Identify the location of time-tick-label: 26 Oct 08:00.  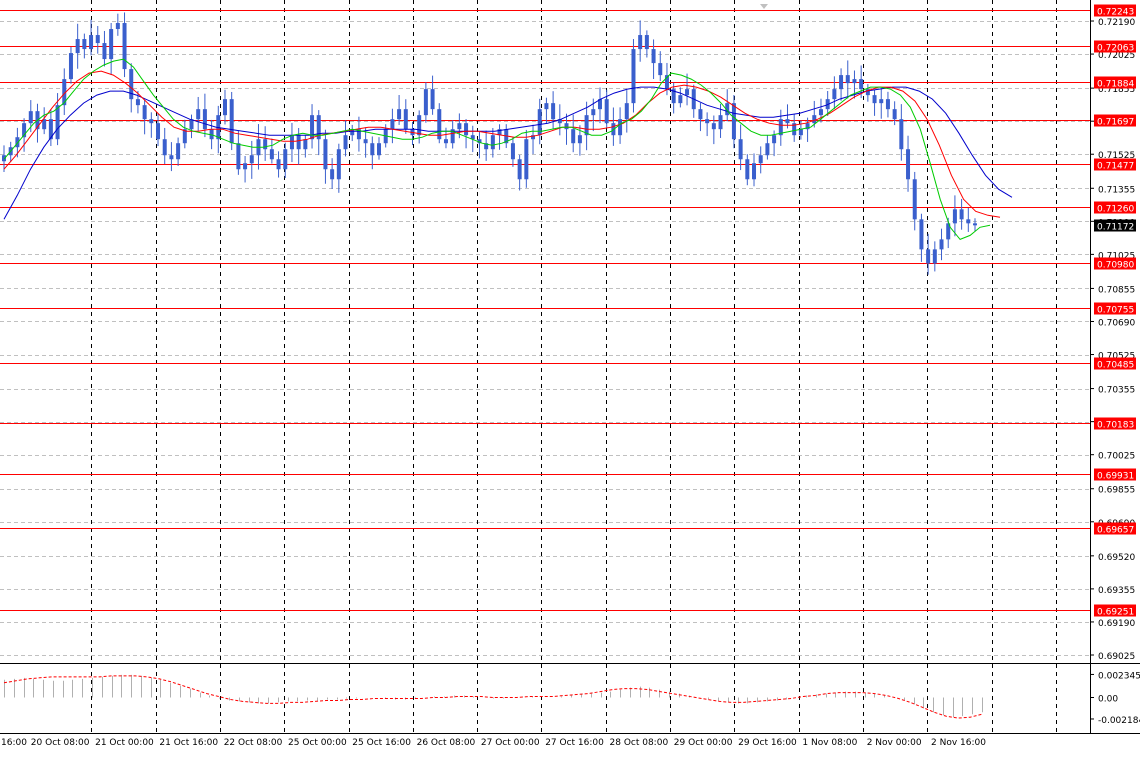
(446, 743).